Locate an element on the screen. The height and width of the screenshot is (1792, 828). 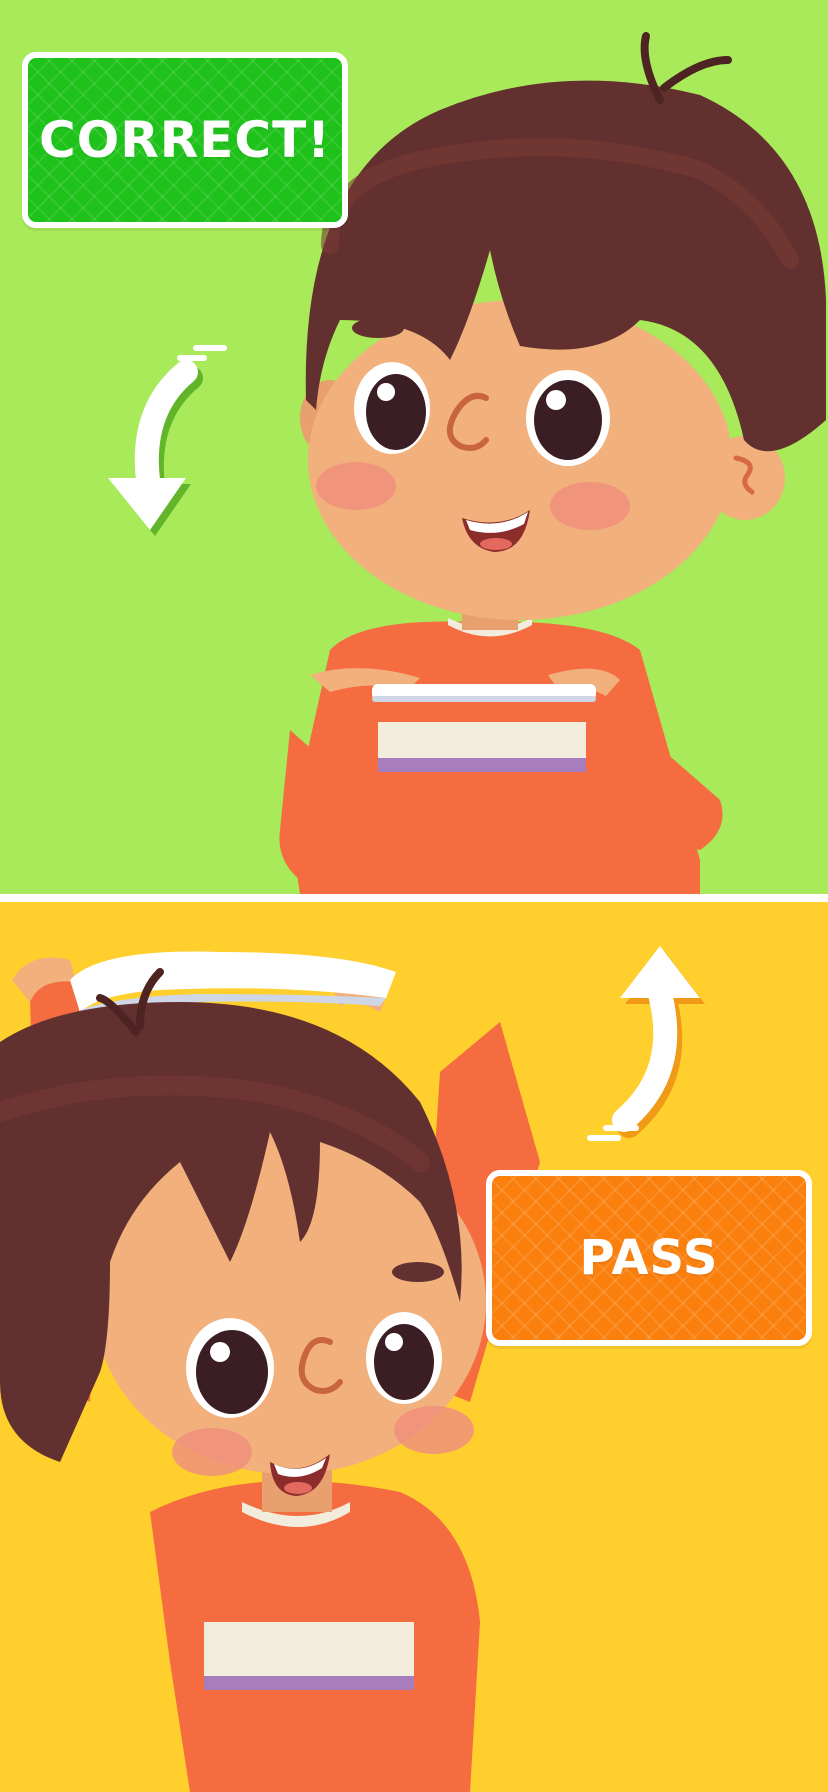
pass-badge: PASS is located at coordinates (649, 1258).